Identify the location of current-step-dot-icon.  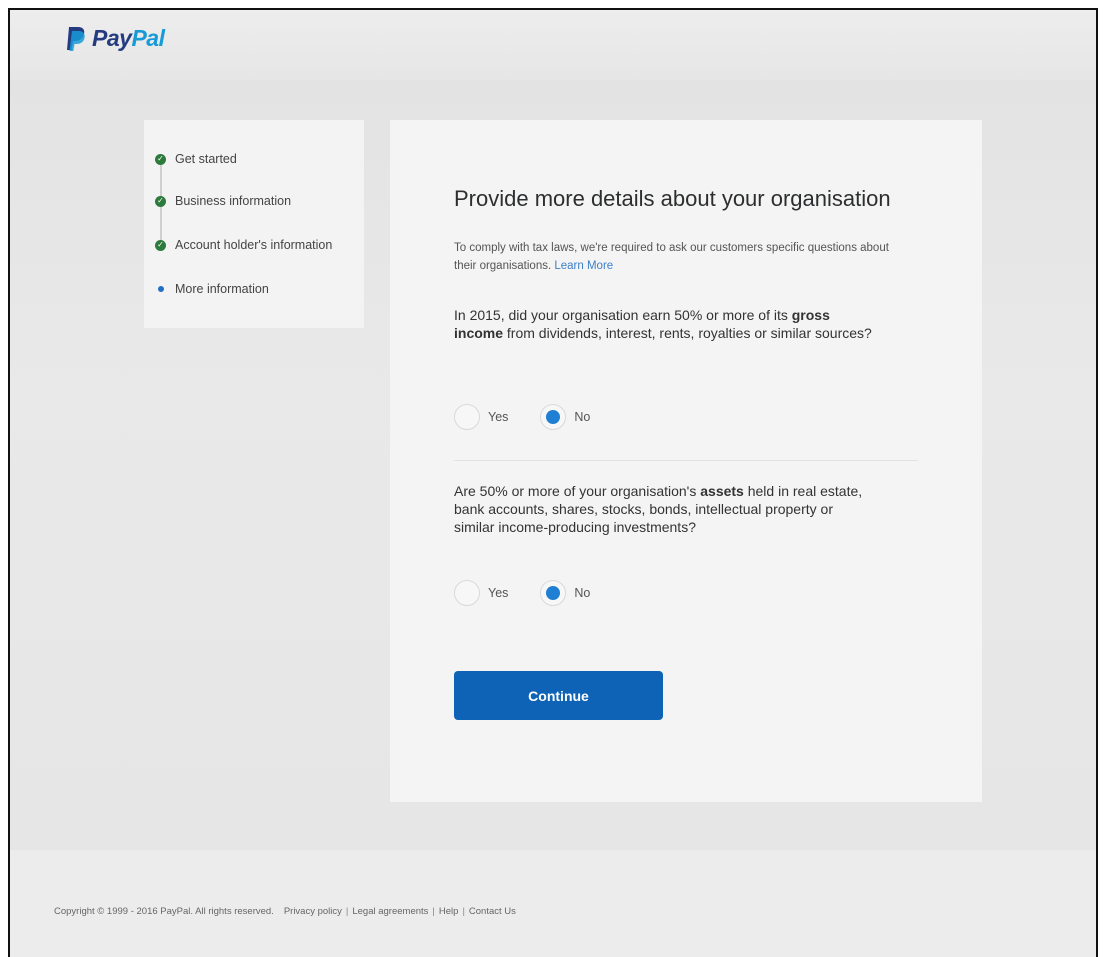
(161, 289).